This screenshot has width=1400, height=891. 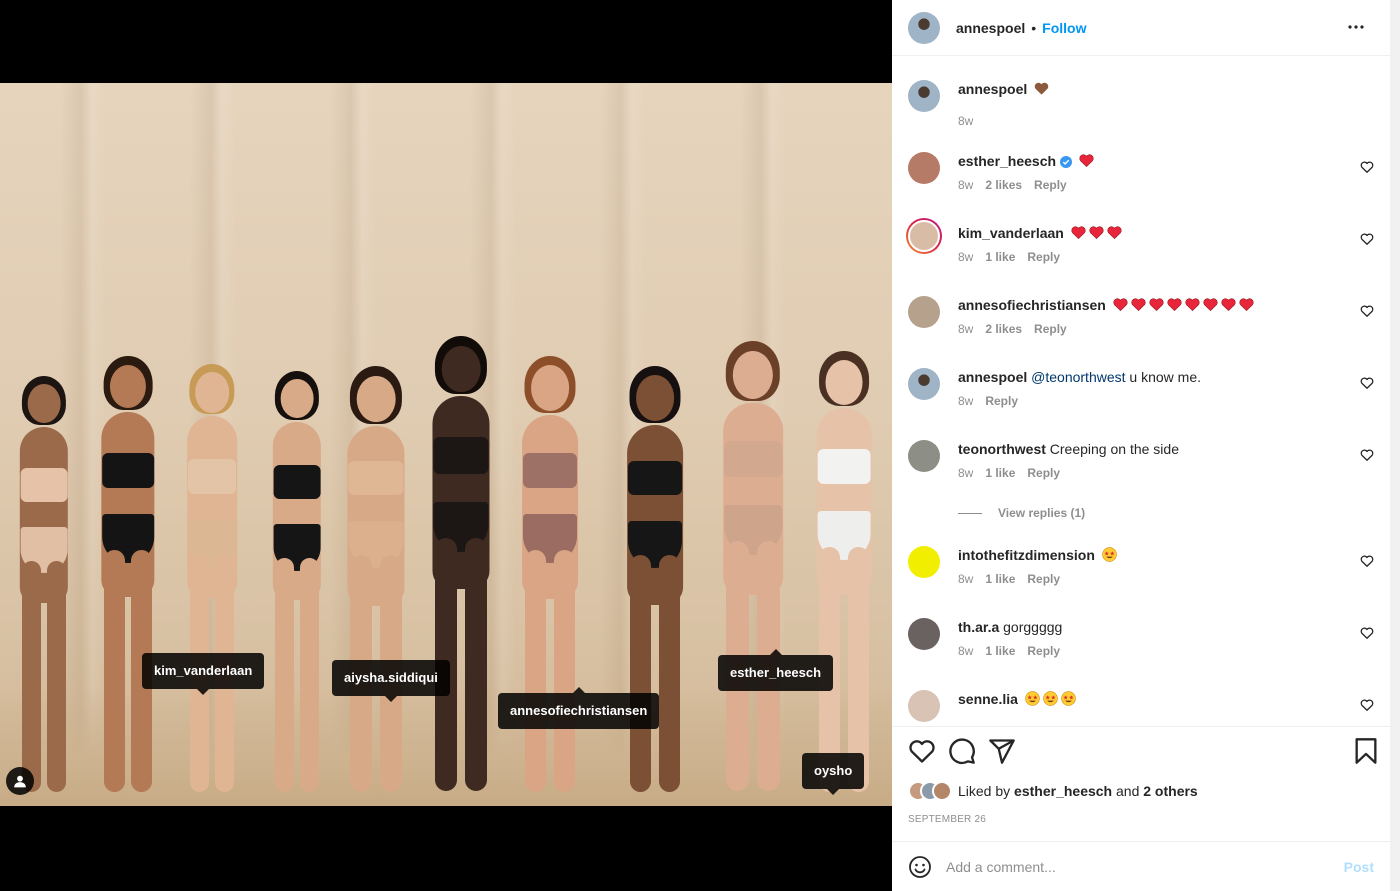 What do you see at coordinates (990, 28) in the screenshot?
I see `header-username: annespoel` at bounding box center [990, 28].